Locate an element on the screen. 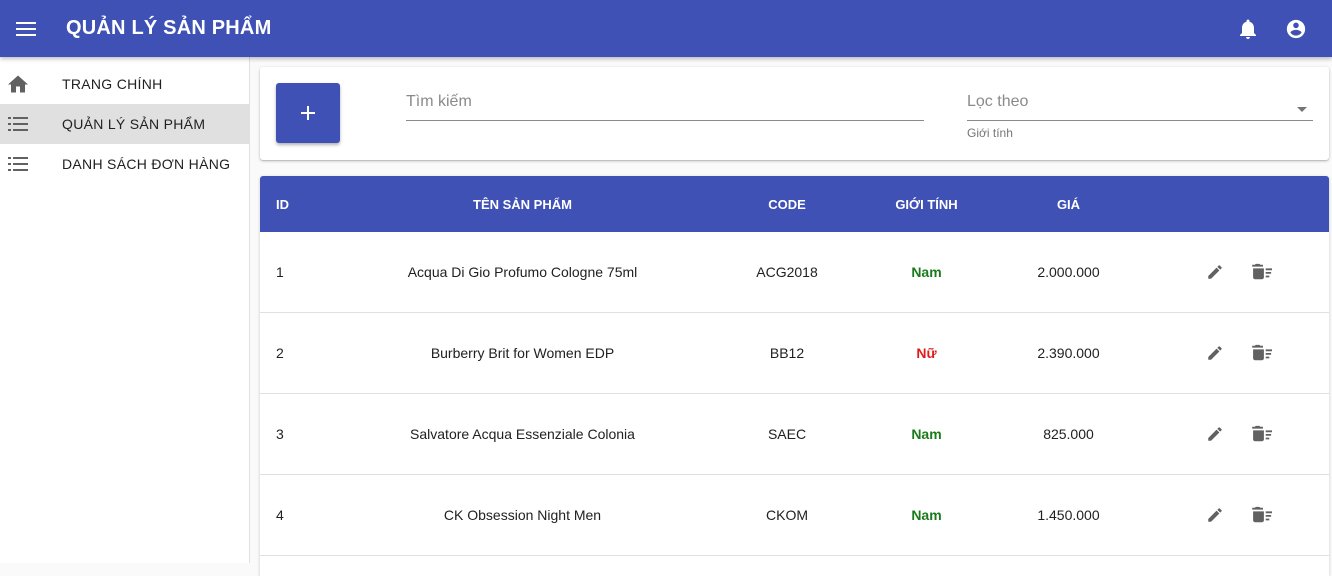  cell-name: CK Obsession Night Men is located at coordinates (522, 515).